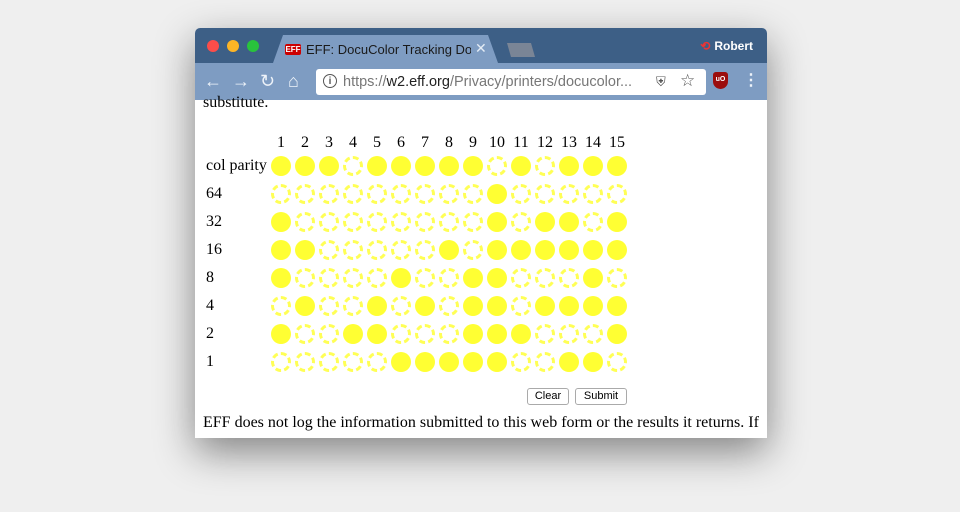  What do you see at coordinates (293, 81) in the screenshot?
I see `home-icon: ⌂` at bounding box center [293, 81].